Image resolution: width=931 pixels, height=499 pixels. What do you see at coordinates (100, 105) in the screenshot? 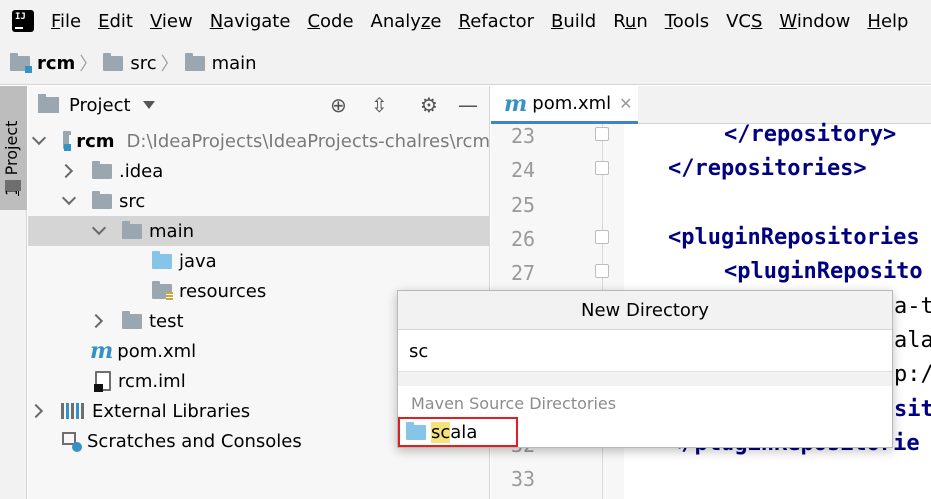
I see `project-view-selector: Project` at bounding box center [100, 105].